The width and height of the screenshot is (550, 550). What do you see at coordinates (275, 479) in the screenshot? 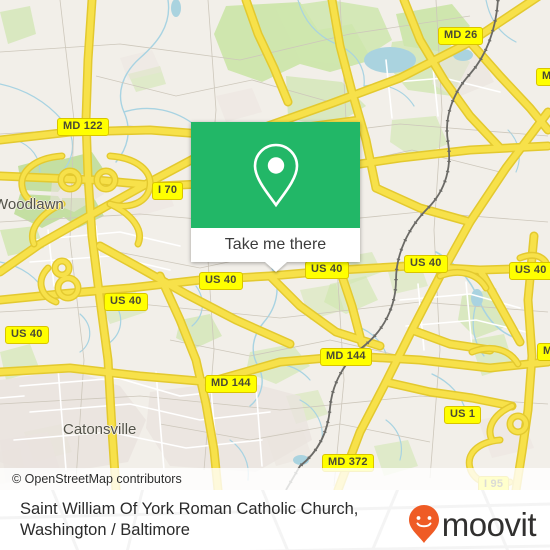
I see `map-attribution-bar: © OpenStreetMap contributors` at bounding box center [275, 479].